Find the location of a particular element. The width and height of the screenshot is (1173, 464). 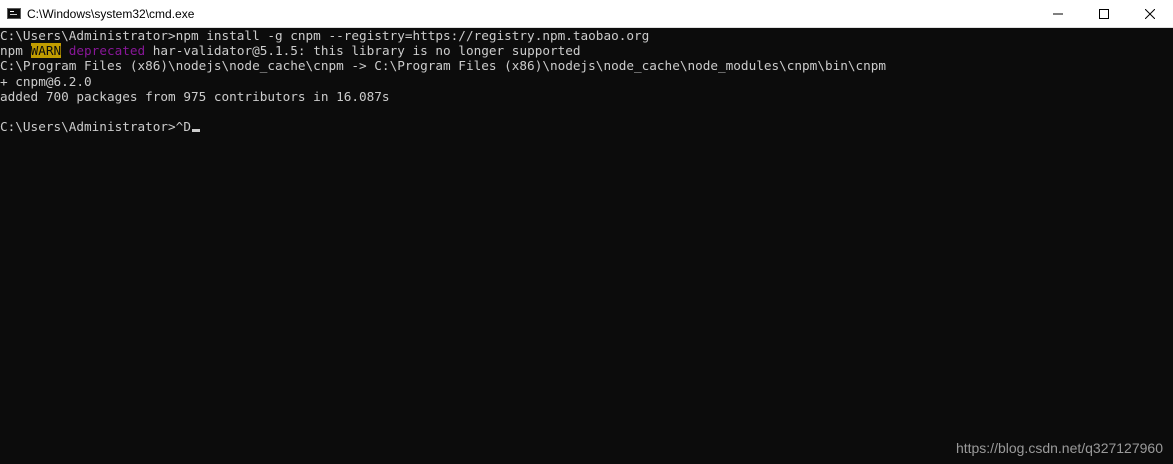

terminal-line: + cnpm@6.2.0 is located at coordinates (586, 81).